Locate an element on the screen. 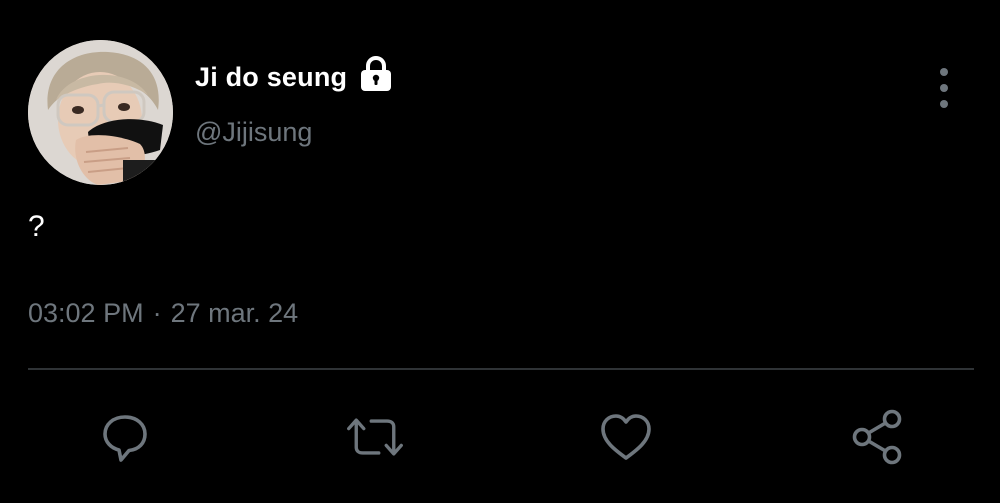 Image resolution: width=1000 pixels, height=503 pixels. speech-bubble-icon is located at coordinates (125, 438).